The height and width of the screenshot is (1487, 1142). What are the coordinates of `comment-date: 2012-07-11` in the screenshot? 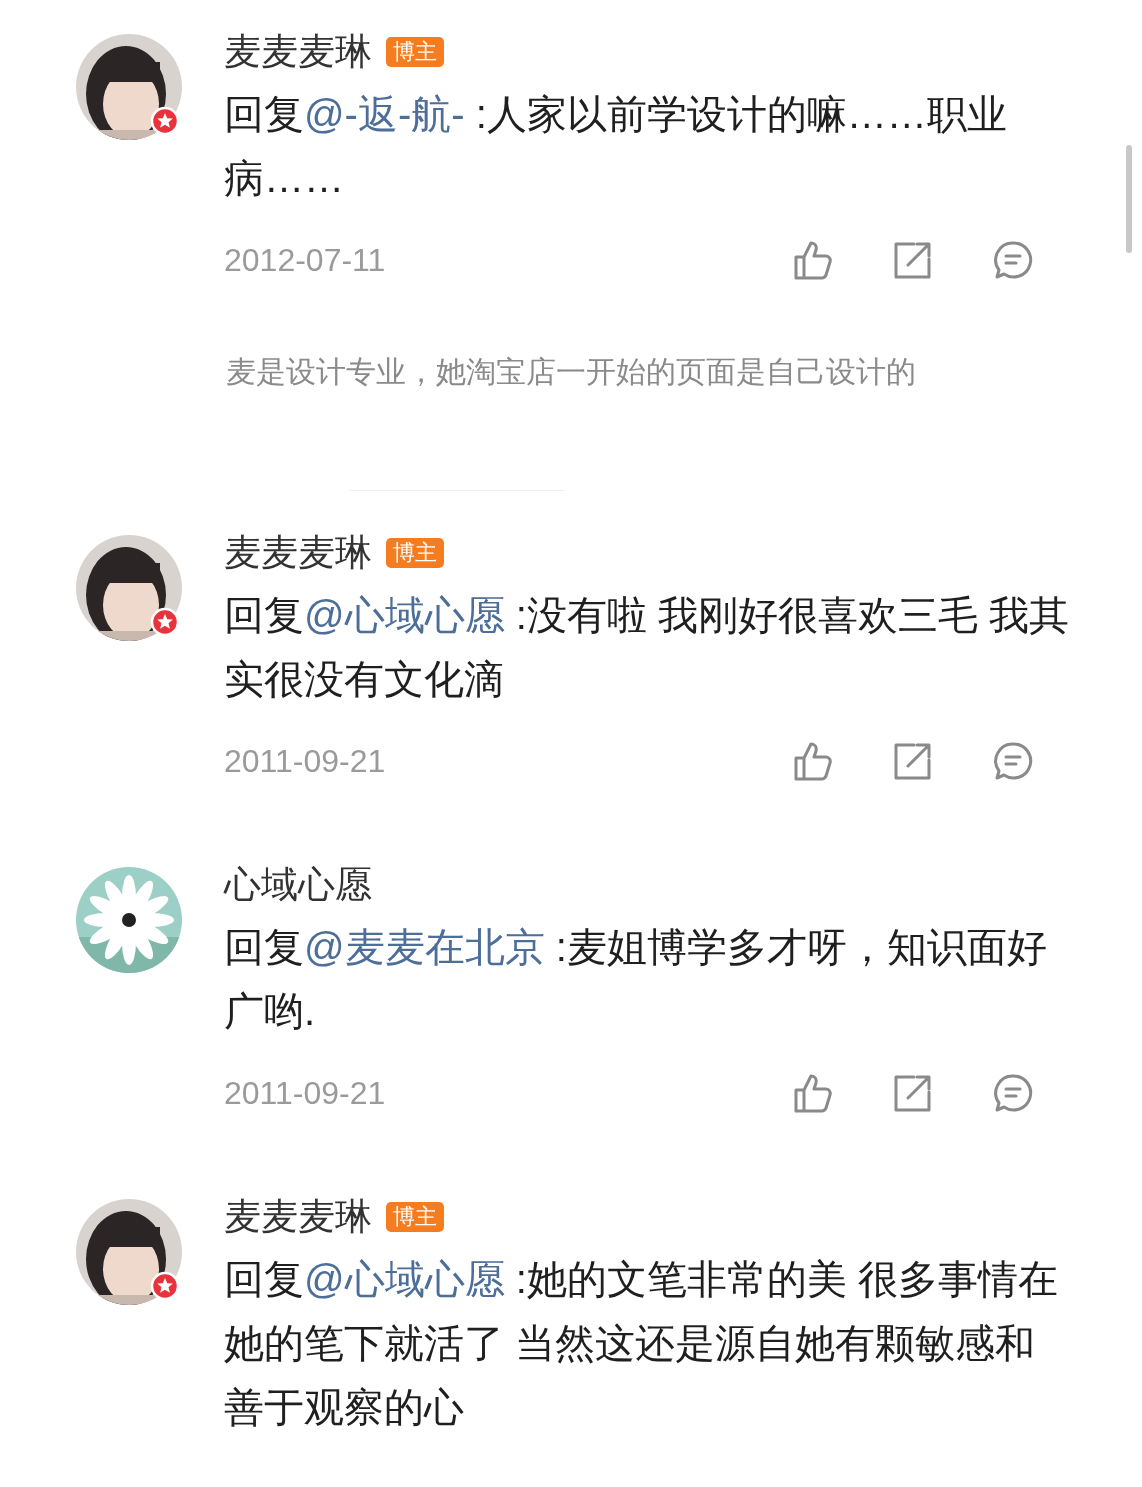 It's located at (305, 260).